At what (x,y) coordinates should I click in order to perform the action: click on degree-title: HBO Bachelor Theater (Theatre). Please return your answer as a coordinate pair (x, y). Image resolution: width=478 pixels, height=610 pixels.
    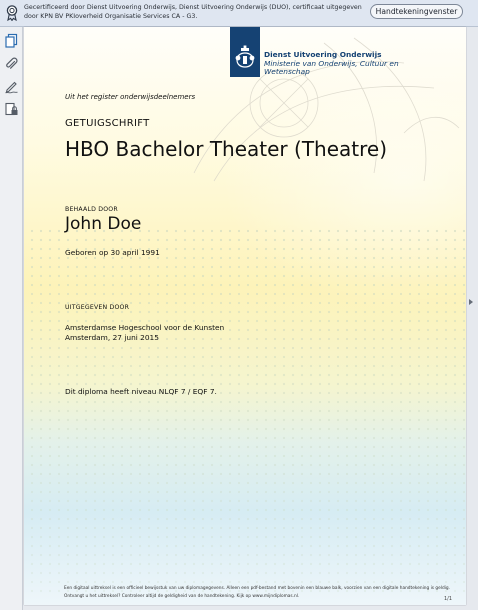
    Looking at the image, I should click on (226, 149).